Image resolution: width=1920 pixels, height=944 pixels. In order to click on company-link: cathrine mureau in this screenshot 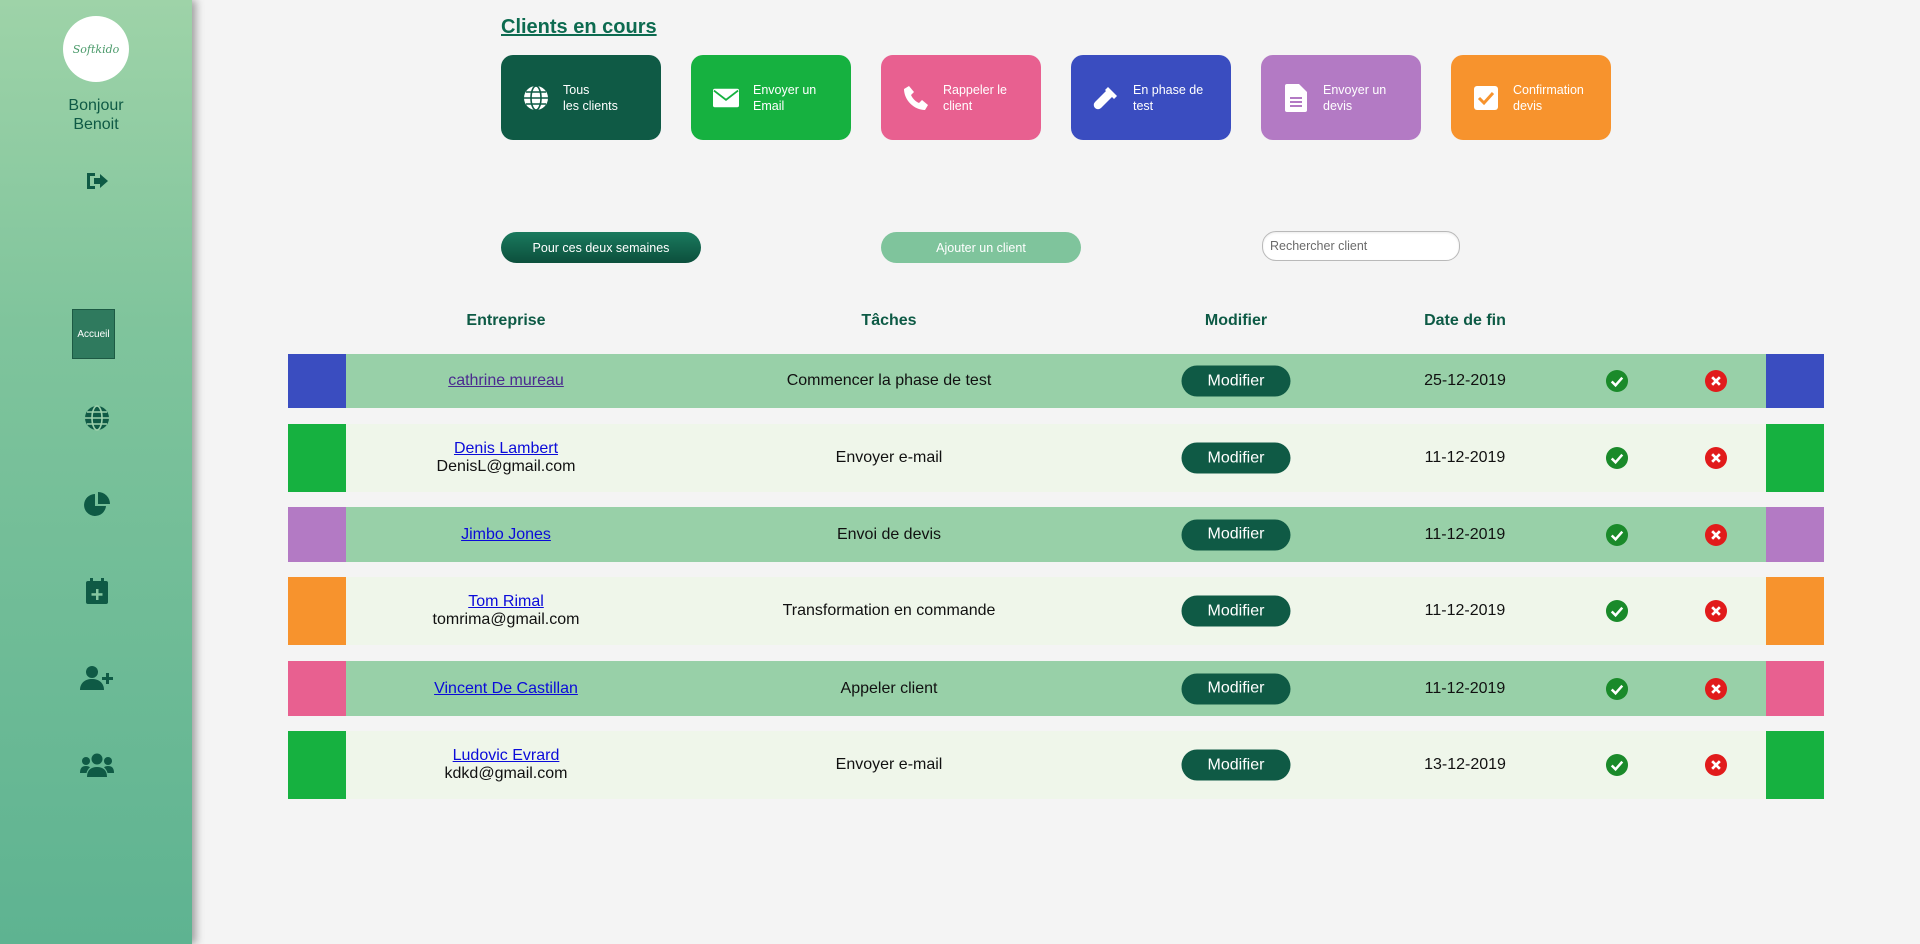, I will do `click(506, 381)`.